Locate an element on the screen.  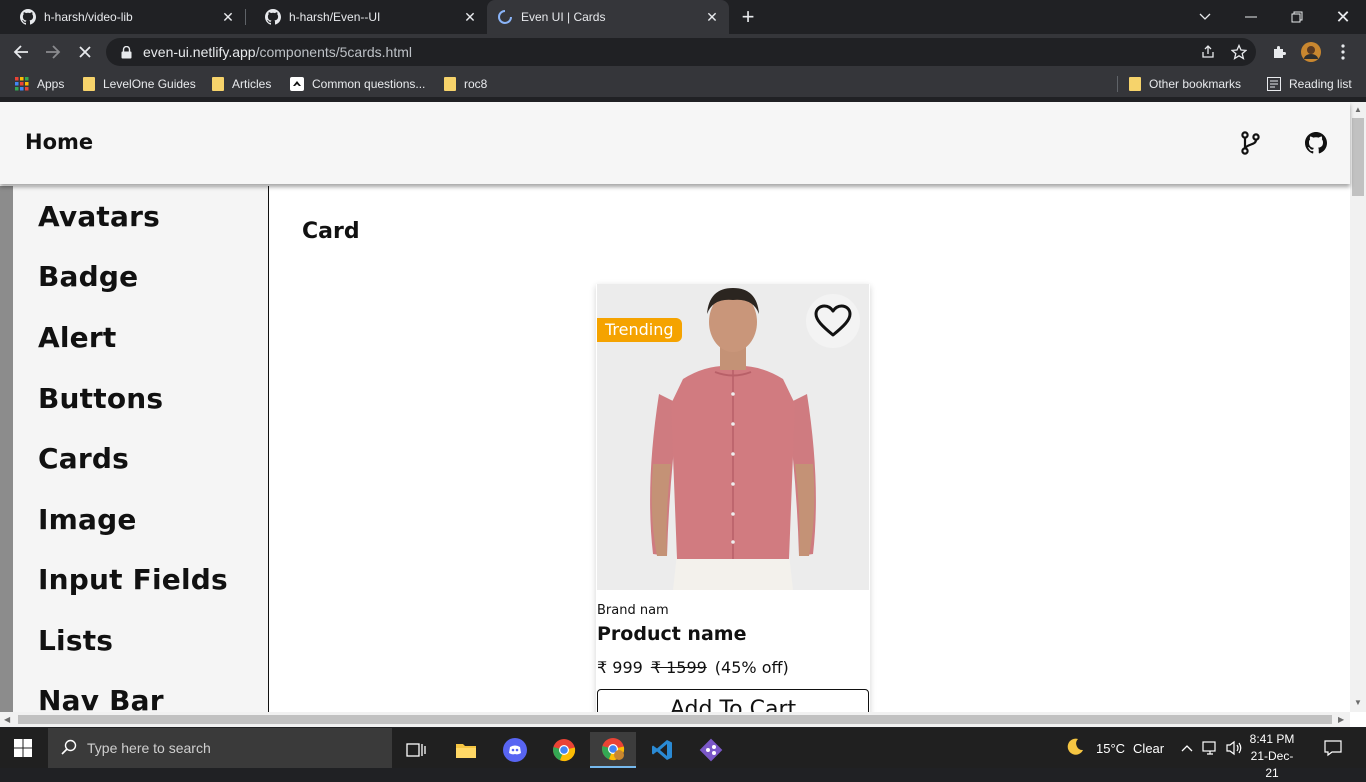
stop-loading-icon is located at coordinates (85, 52).